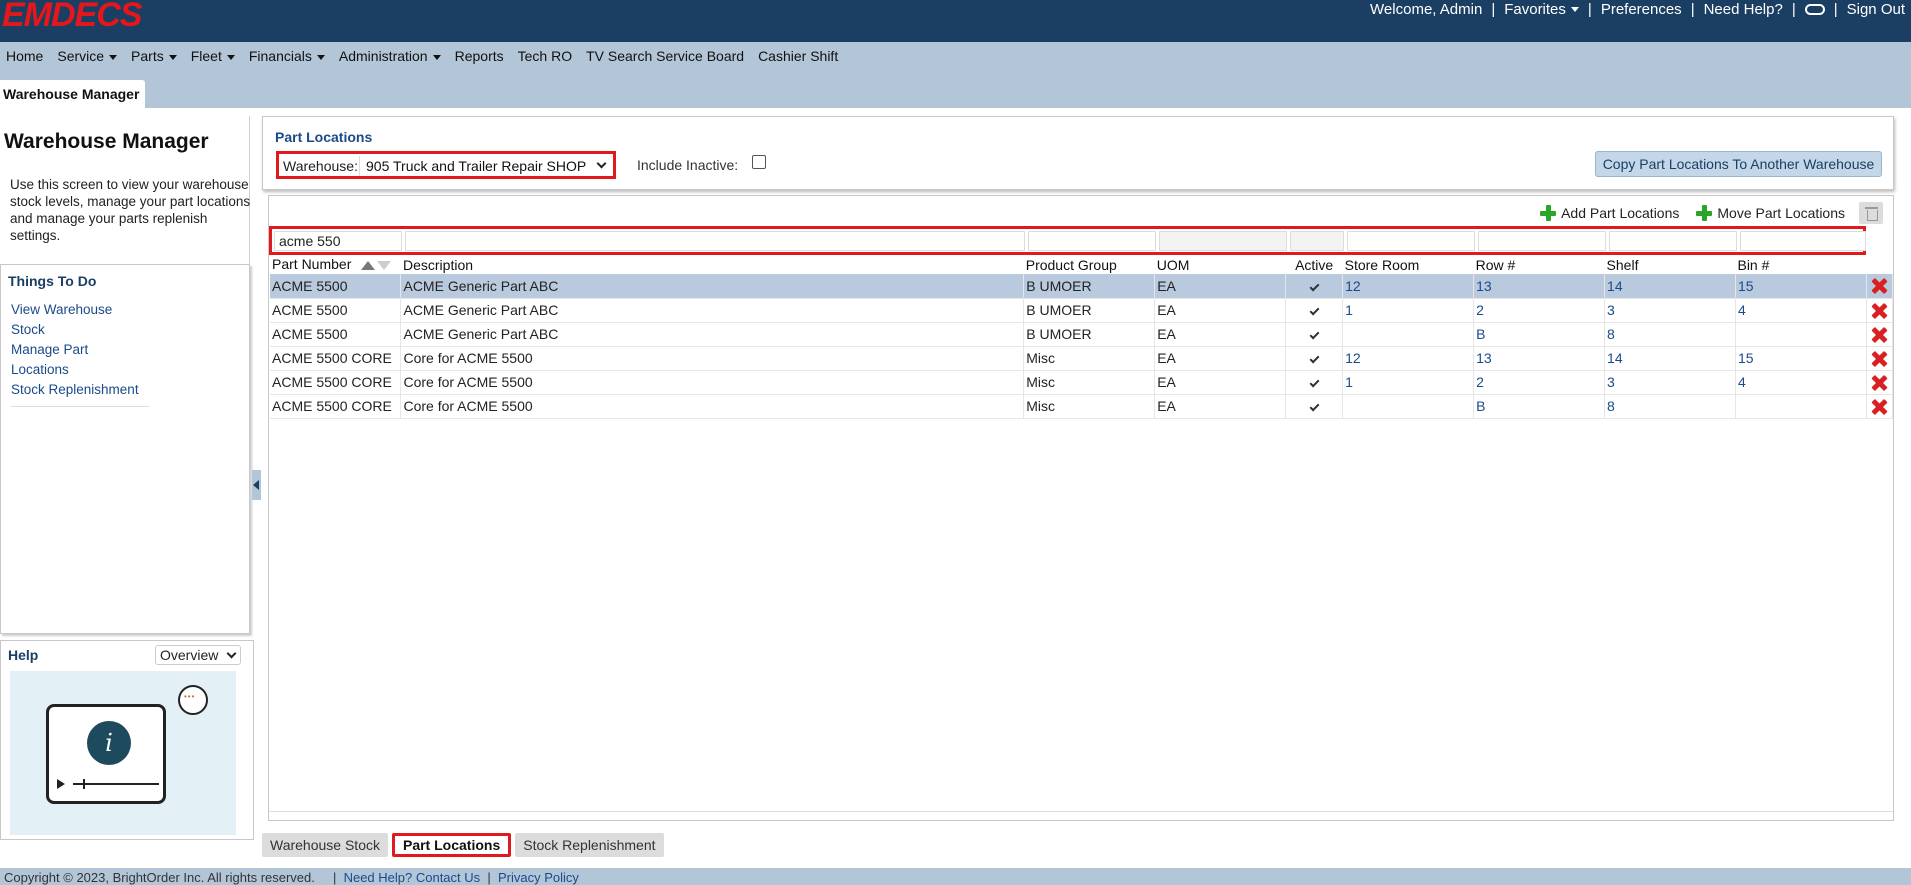  I want to click on col-uom: UOM, so click(1220, 264).